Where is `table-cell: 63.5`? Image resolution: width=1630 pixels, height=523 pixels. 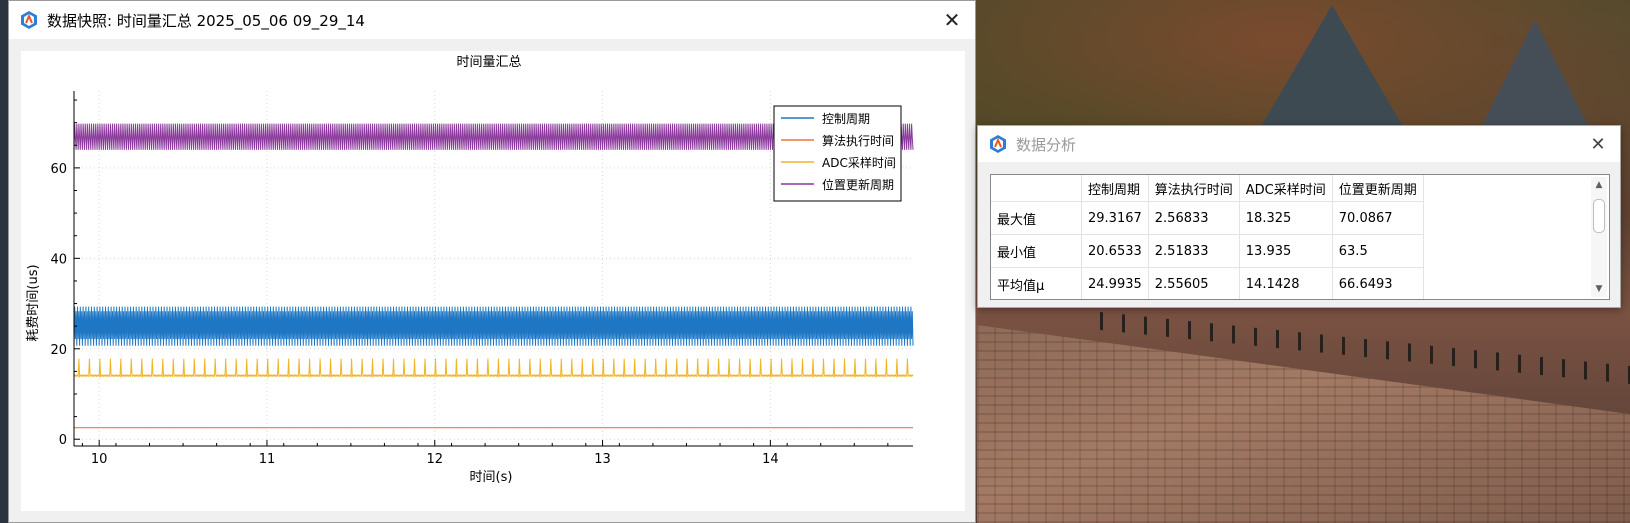 table-cell: 63.5 is located at coordinates (1378, 251).